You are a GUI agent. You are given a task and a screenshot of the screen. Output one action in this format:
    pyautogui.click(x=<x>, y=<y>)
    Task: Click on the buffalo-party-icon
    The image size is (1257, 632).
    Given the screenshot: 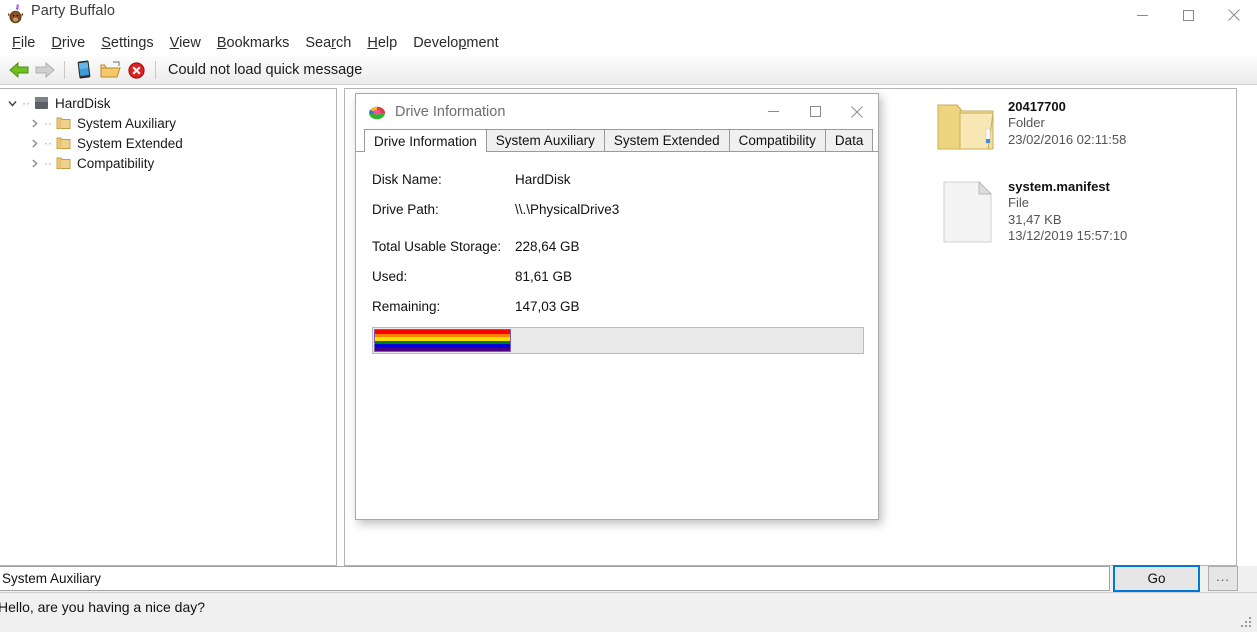 What is the action you would take?
    pyautogui.click(x=16, y=14)
    